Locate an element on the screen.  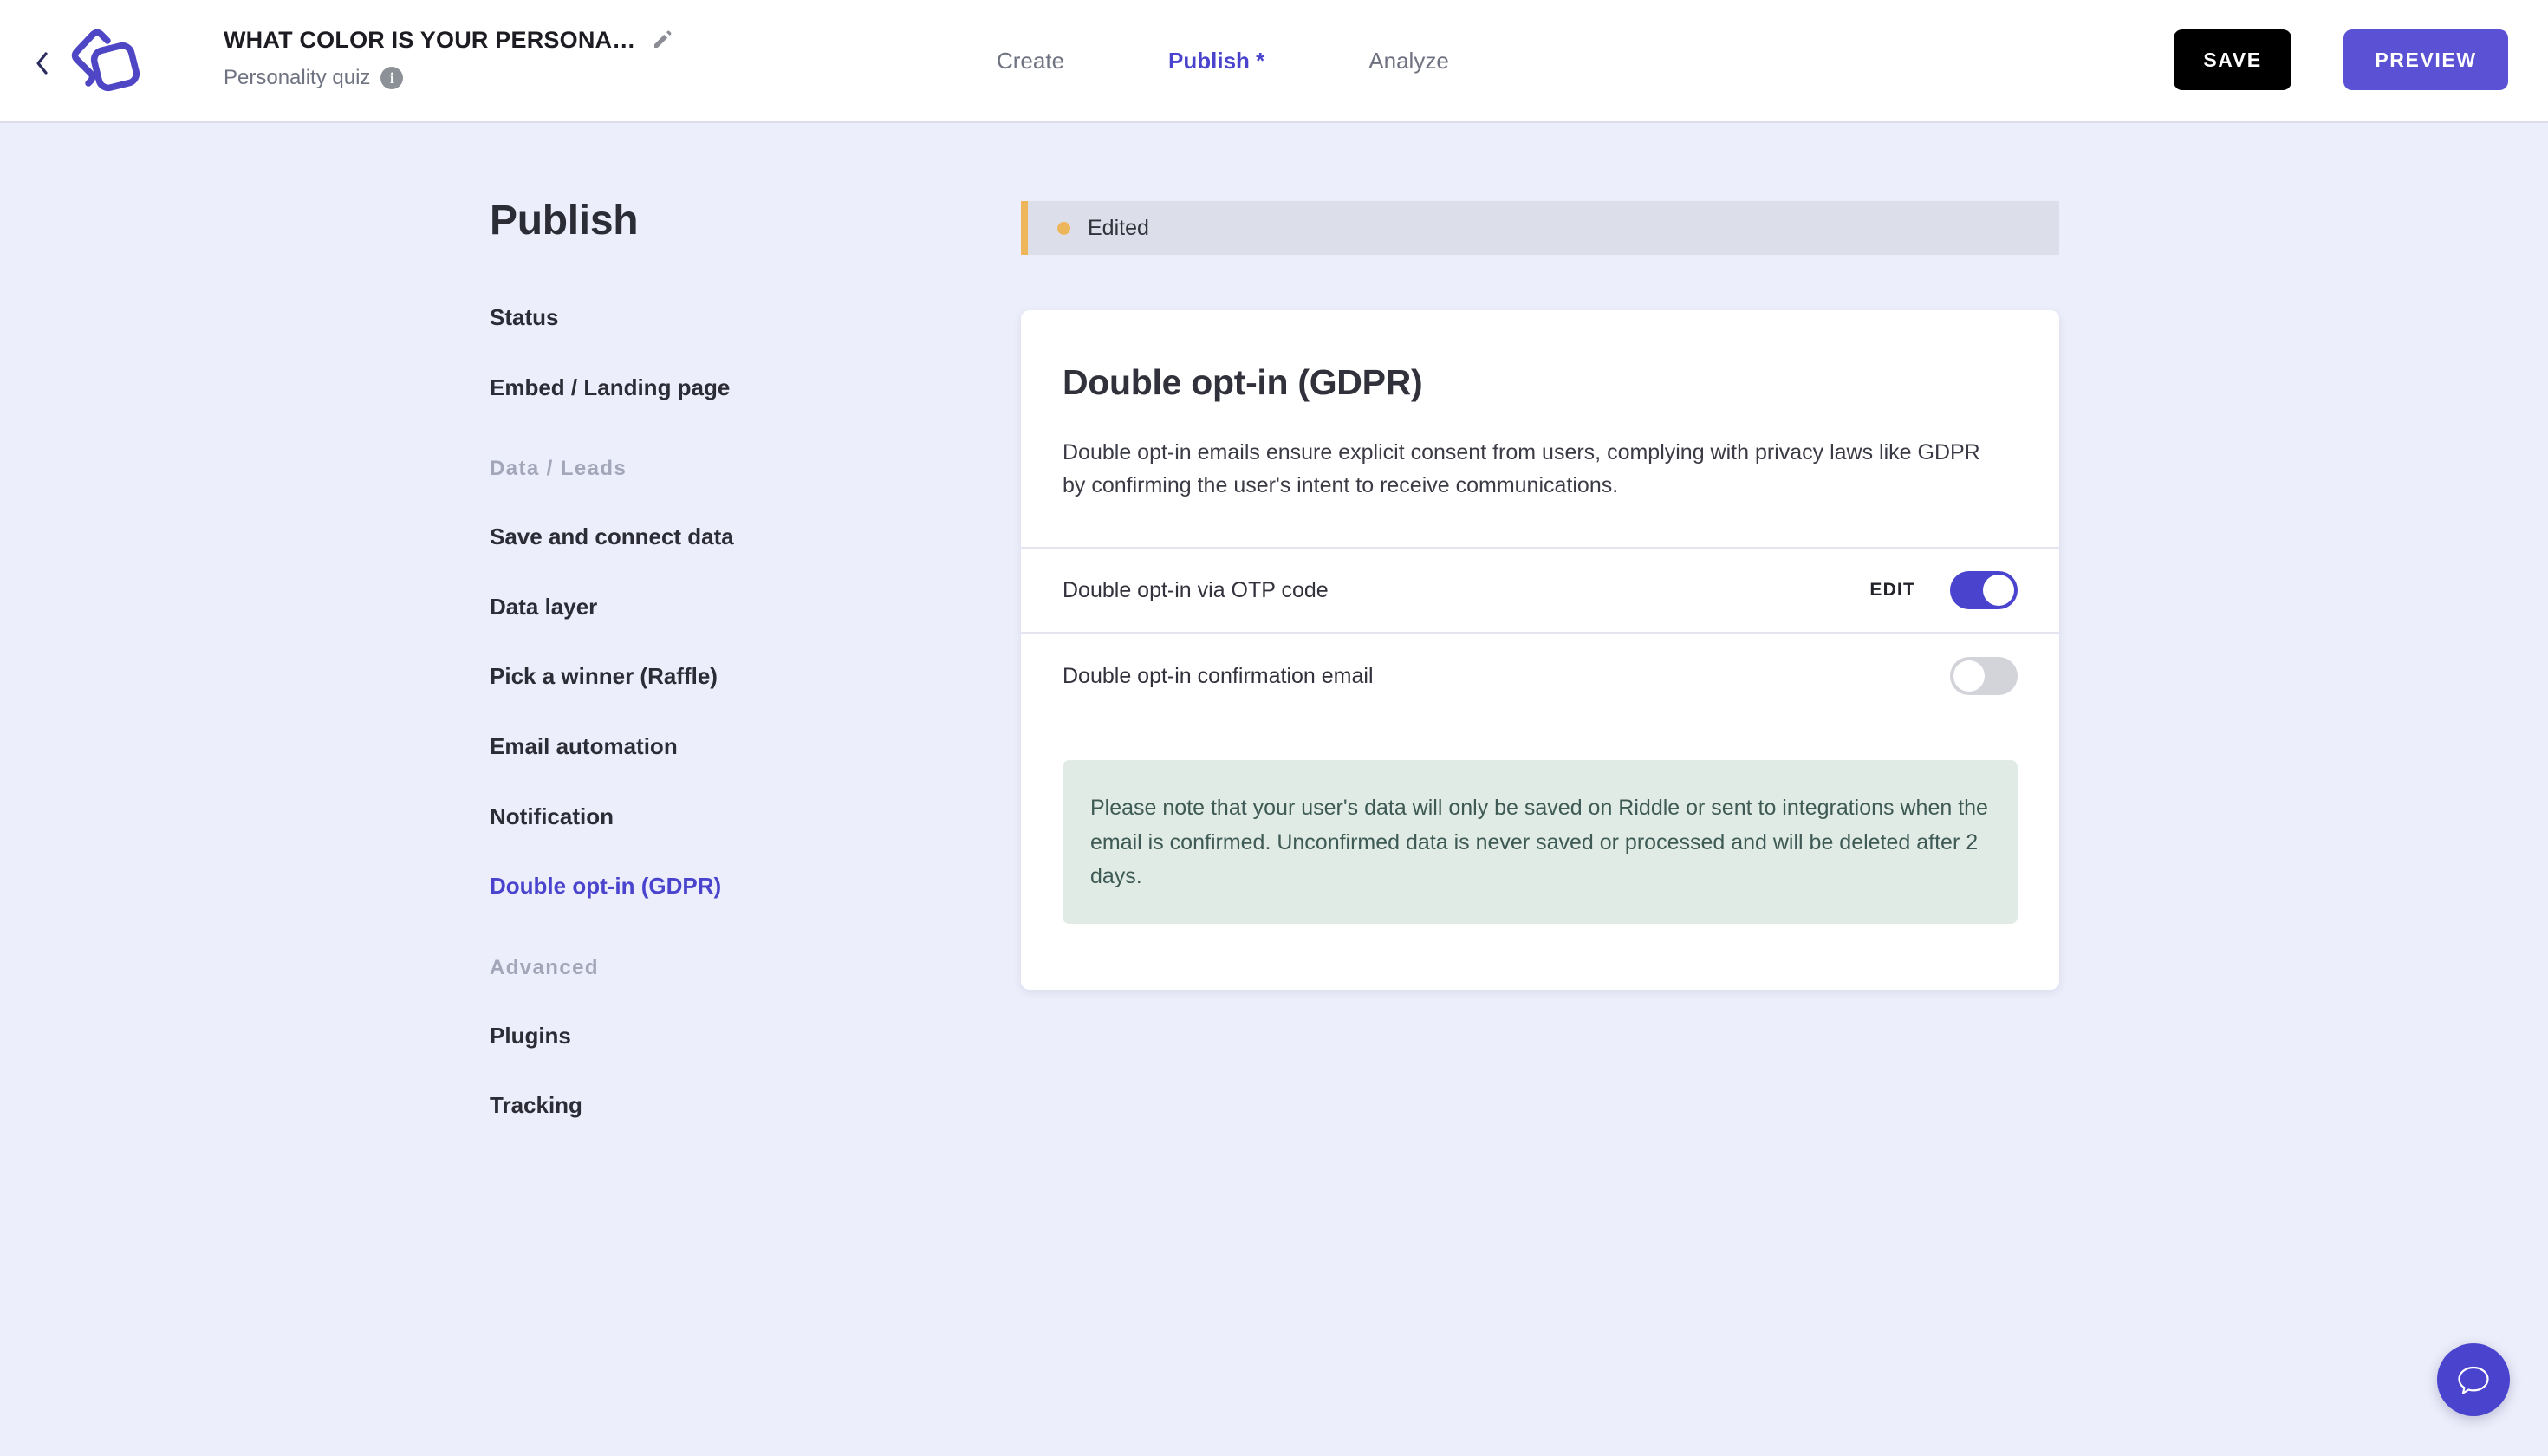
chevron-left-icon is located at coordinates (42, 63).